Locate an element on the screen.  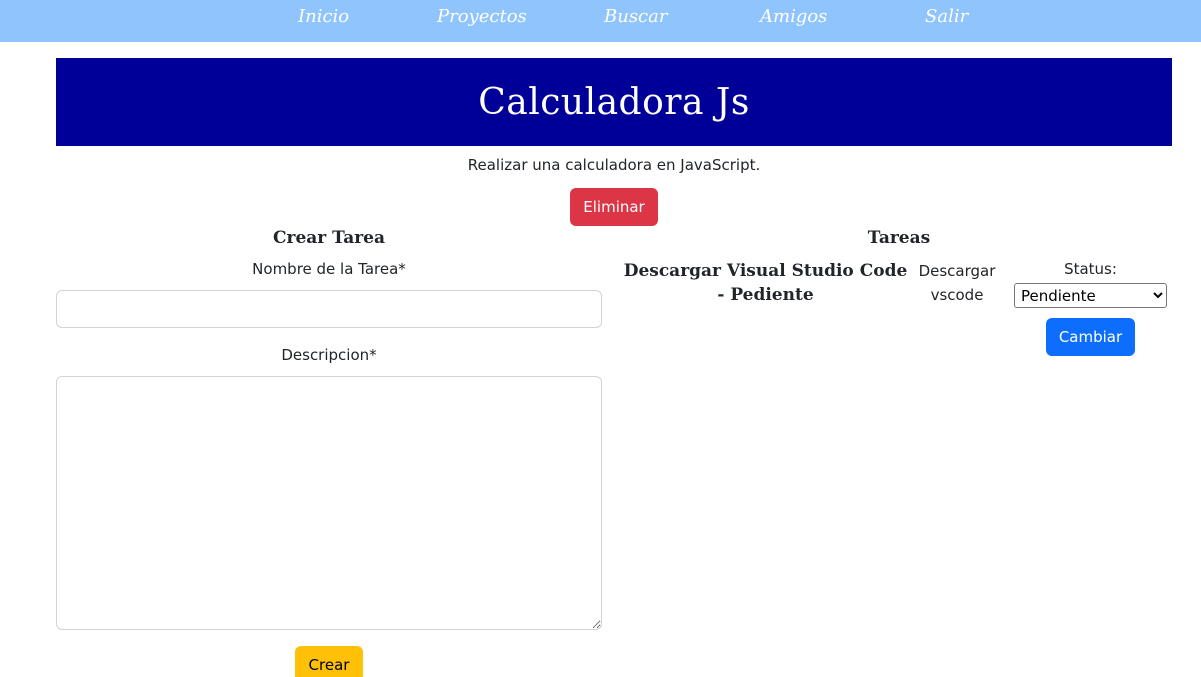
nav-link-proyectos: Proyectos is located at coordinates (482, 16).